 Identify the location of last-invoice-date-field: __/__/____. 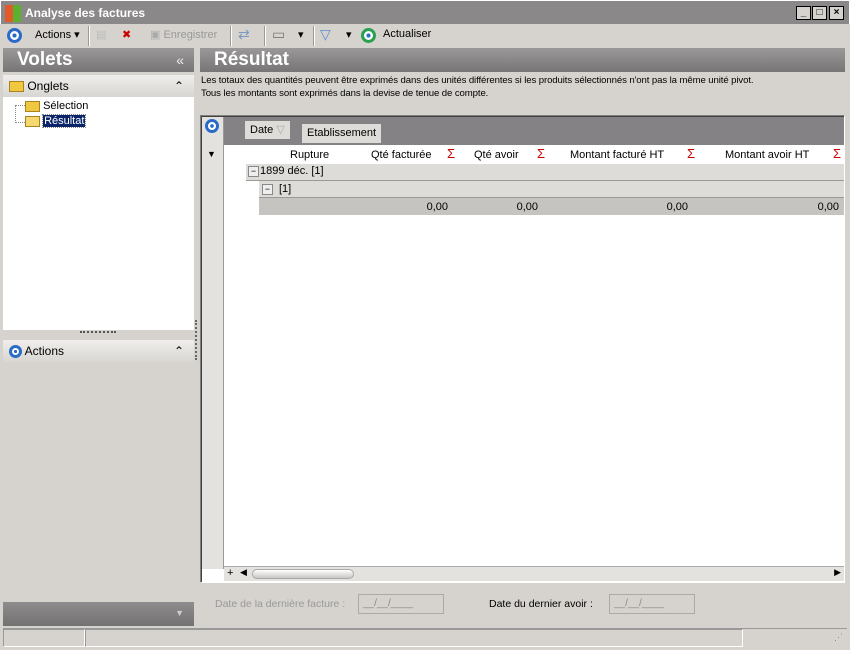
(401, 604).